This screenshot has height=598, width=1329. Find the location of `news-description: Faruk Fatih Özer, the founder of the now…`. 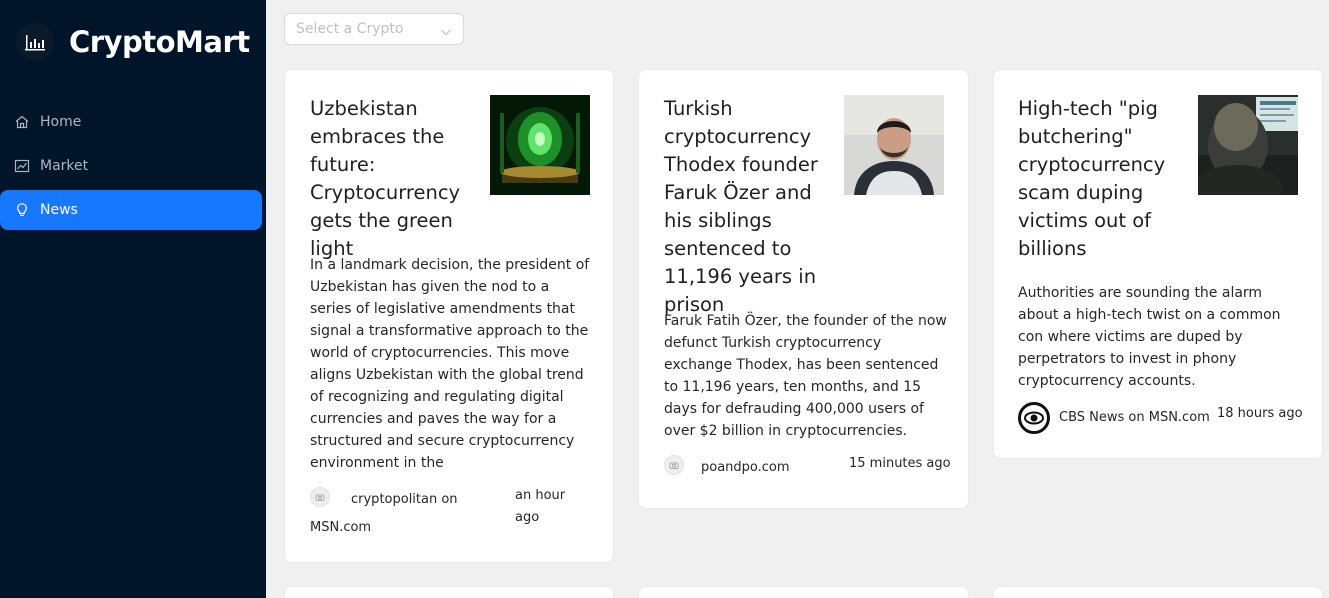

news-description: Faruk Fatih Özer, the founder of the now… is located at coordinates (805, 376).